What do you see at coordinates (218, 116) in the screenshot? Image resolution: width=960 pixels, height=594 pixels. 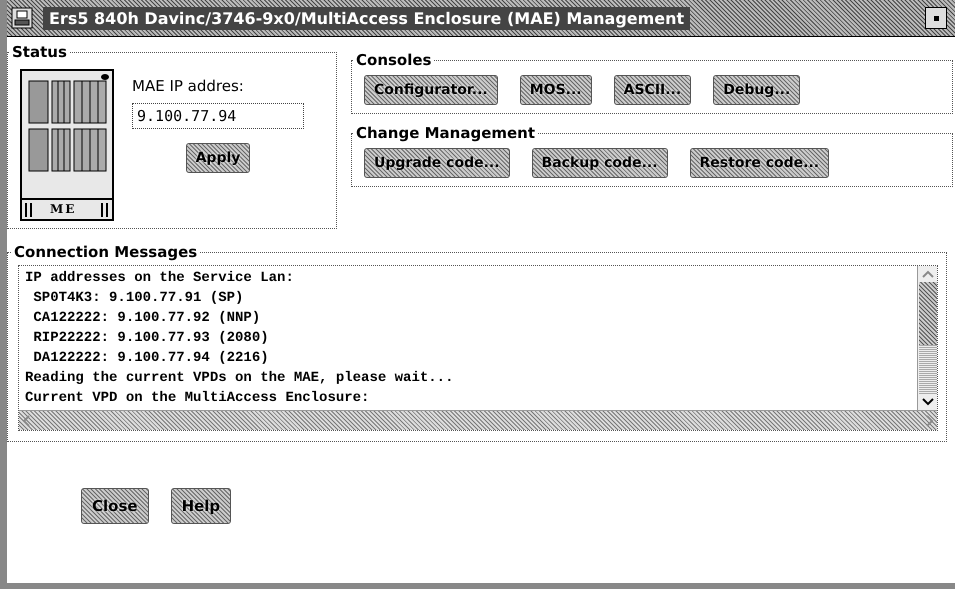 I see `ip-address-field: 9.100.77.94` at bounding box center [218, 116].